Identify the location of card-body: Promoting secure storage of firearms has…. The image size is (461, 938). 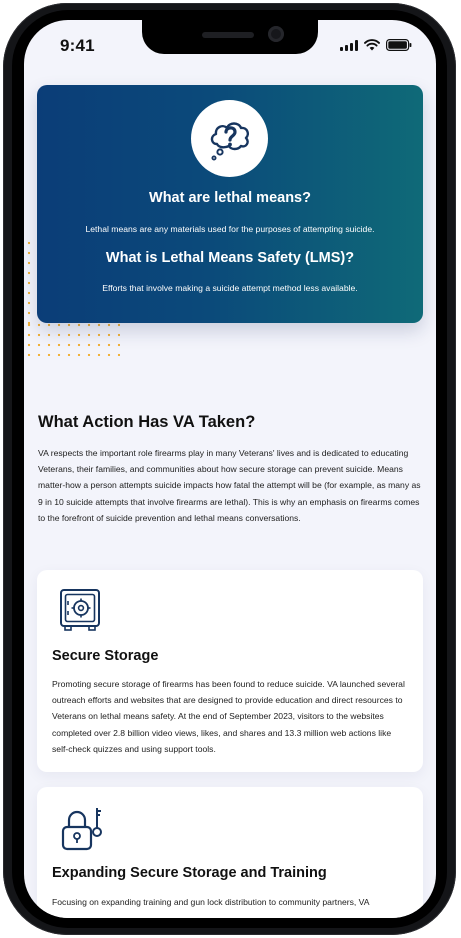
(228, 716).